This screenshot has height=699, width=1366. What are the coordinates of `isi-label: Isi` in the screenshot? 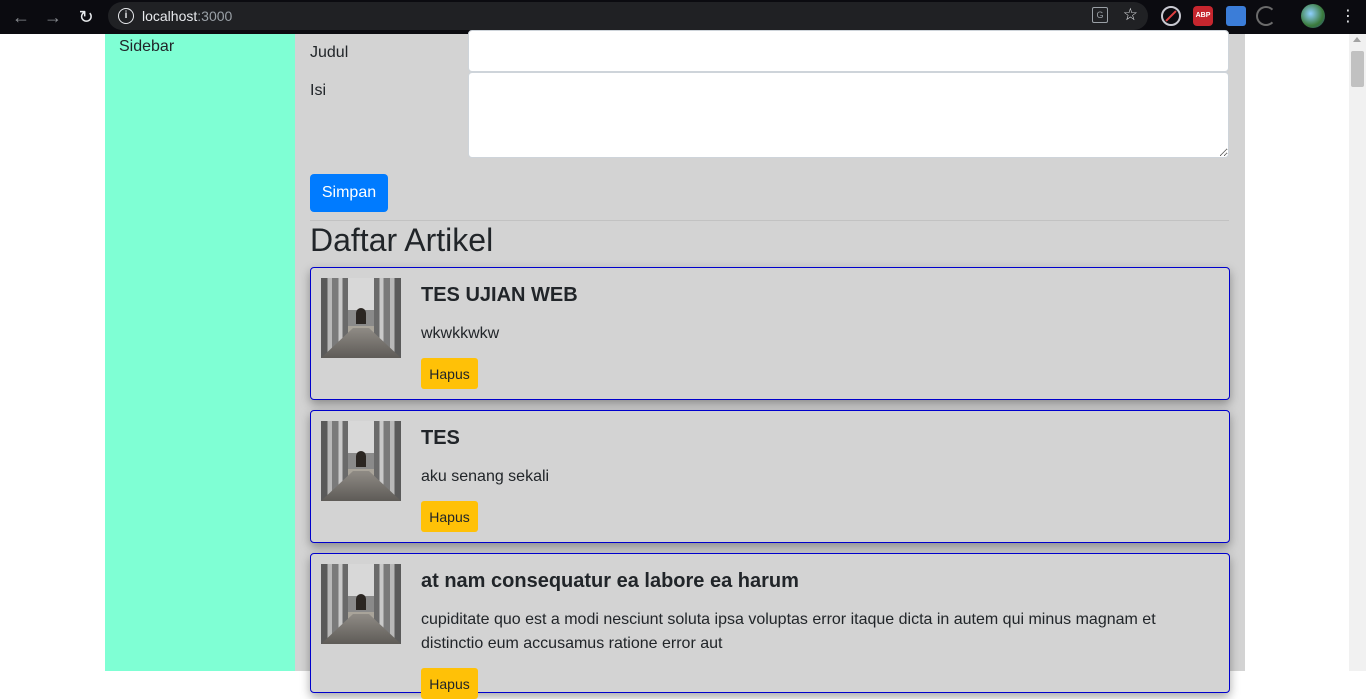 It's located at (318, 90).